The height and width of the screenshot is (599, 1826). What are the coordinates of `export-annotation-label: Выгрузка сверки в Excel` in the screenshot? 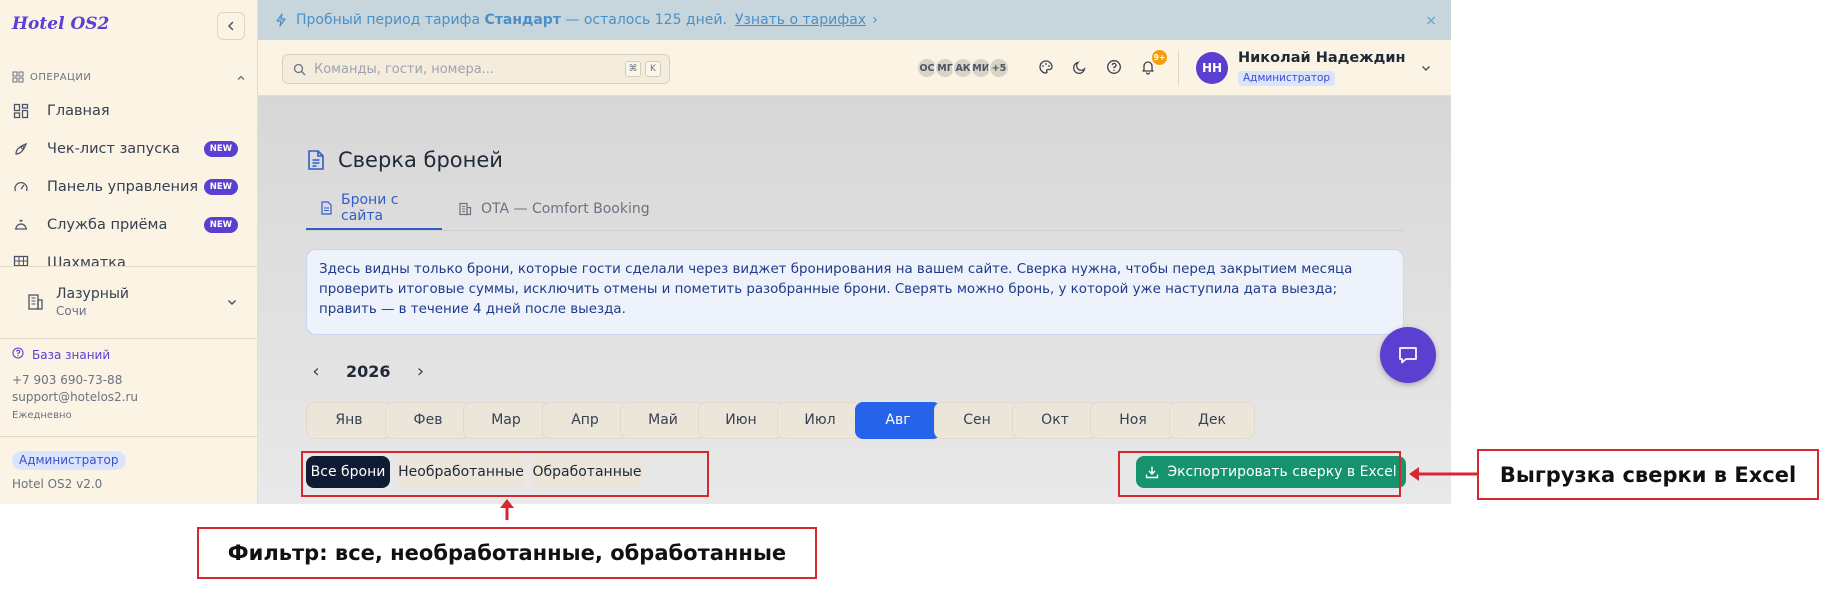 It's located at (1648, 474).